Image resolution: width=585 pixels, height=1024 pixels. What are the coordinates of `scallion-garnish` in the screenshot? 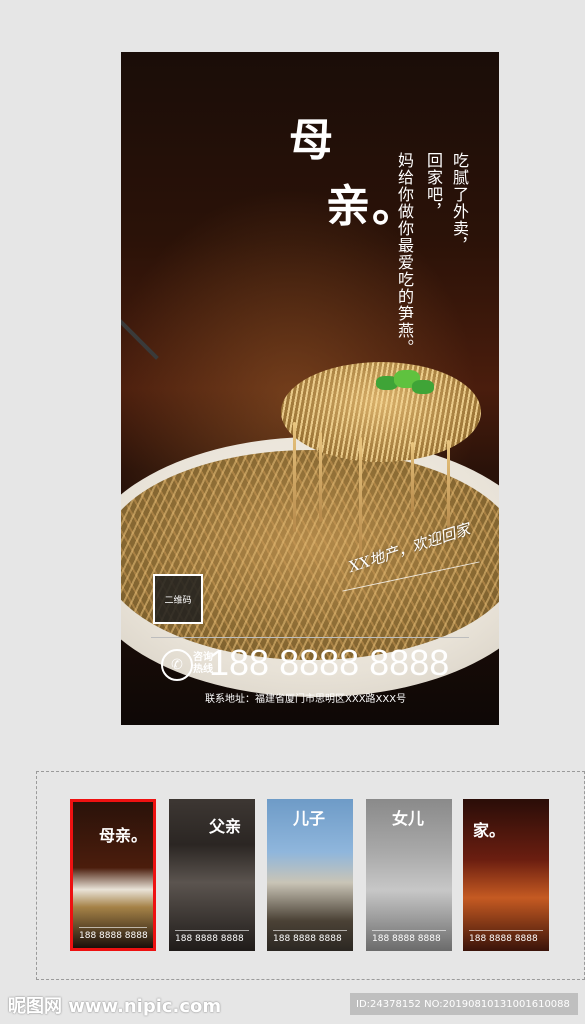 It's located at (406, 385).